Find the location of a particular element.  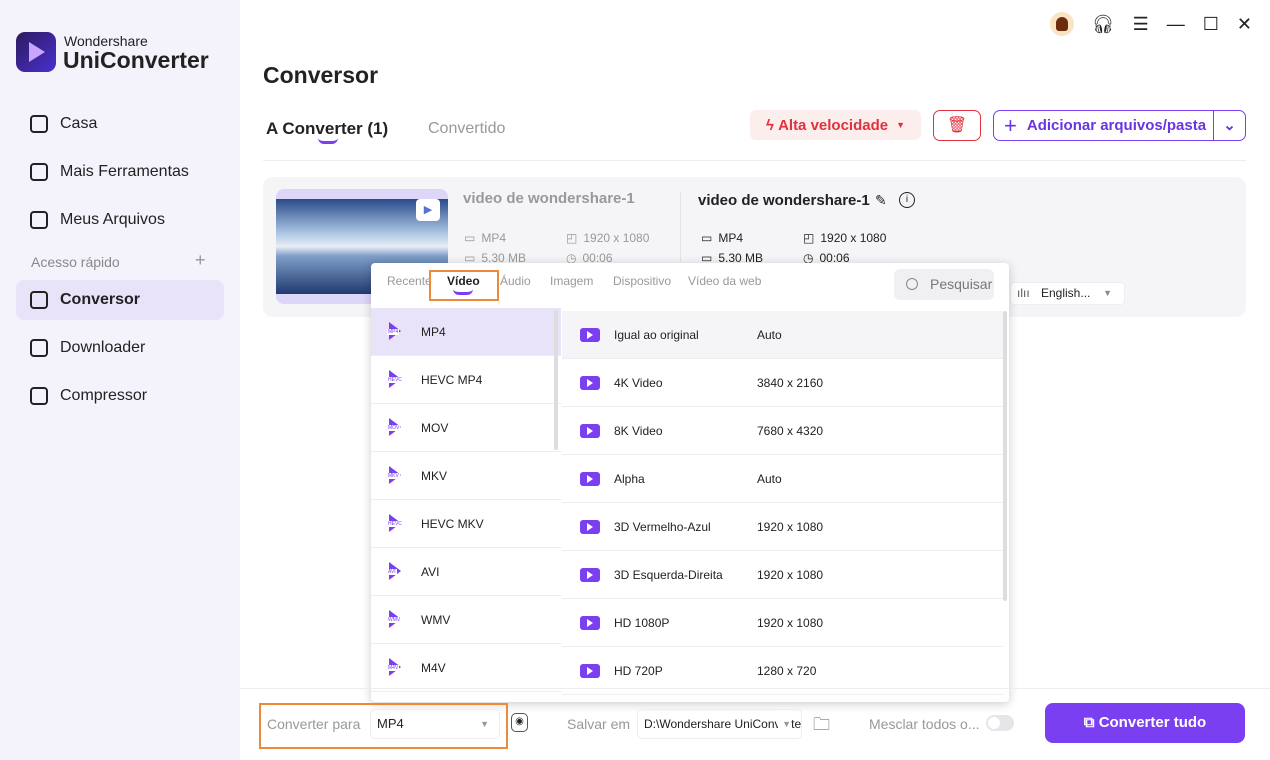

preset-name: 3D Vermelho-Azul is located at coordinates (662, 526).